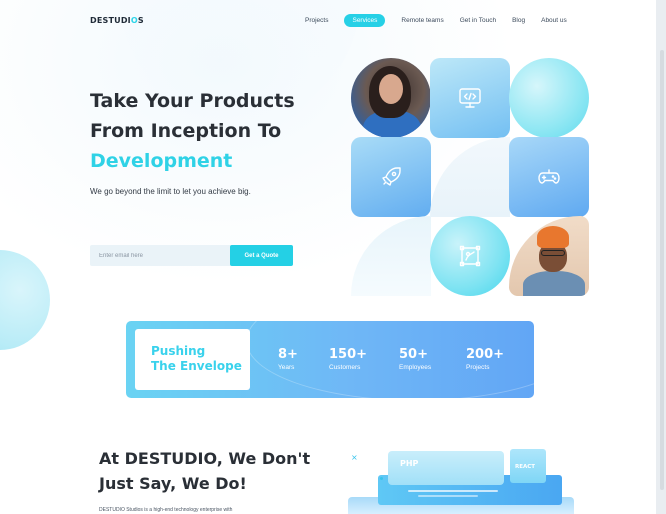  Describe the element at coordinates (192, 101) in the screenshot. I see `hero-title-line-1: Take Your Products` at that location.